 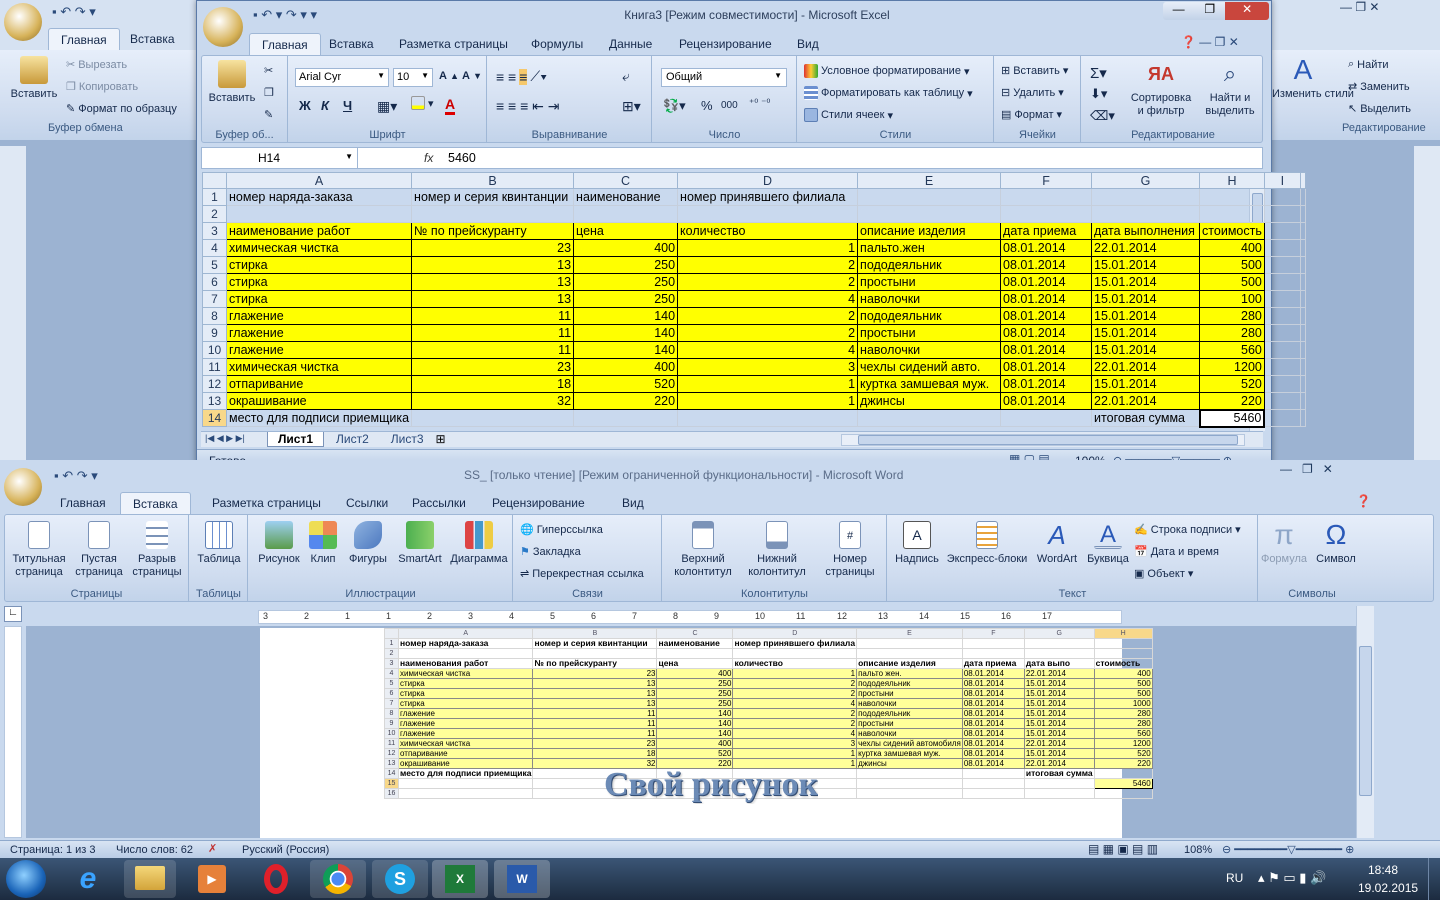 I want to click on fill-button: ⬇▾, so click(x=1098, y=94).